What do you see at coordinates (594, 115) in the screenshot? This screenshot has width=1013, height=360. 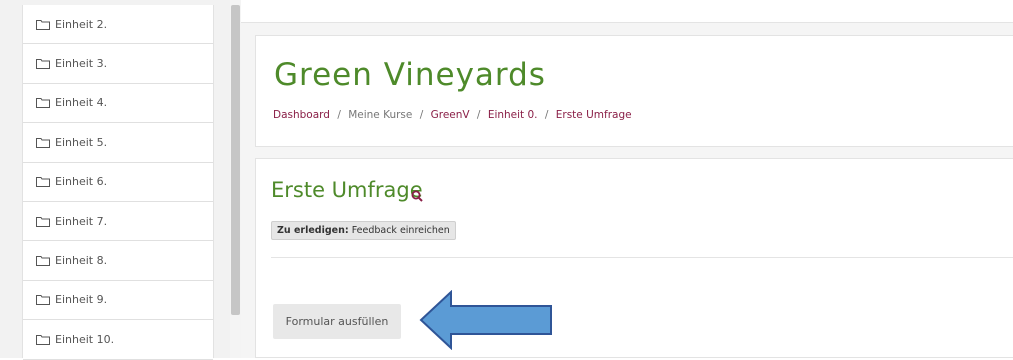 I see `breadcrumb-link-erste-umfrage: Erste Umfrage` at bounding box center [594, 115].